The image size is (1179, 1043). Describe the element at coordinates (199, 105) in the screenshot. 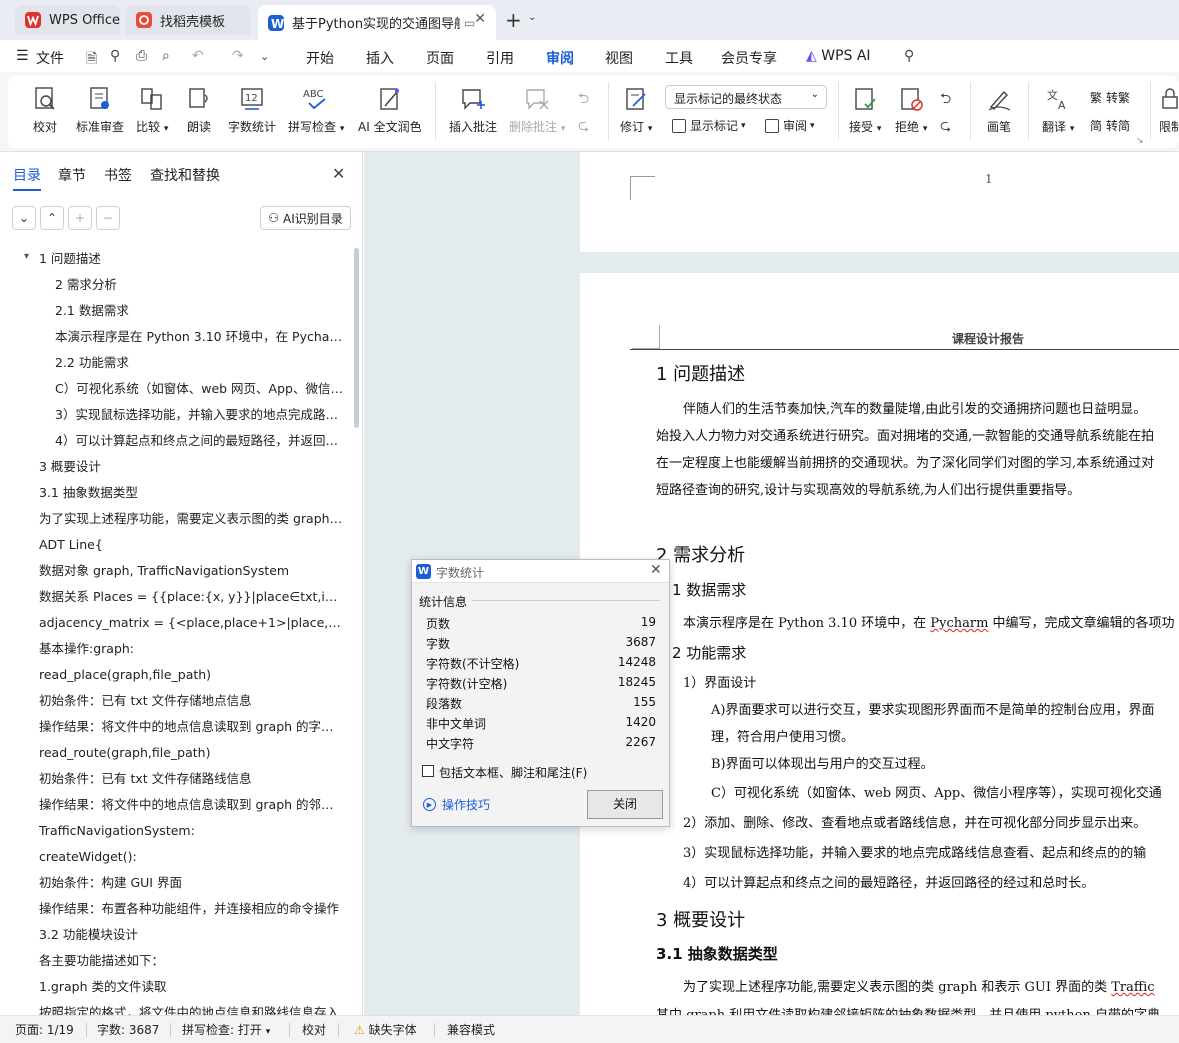

I see `read-aloud-button: 朗读` at that location.